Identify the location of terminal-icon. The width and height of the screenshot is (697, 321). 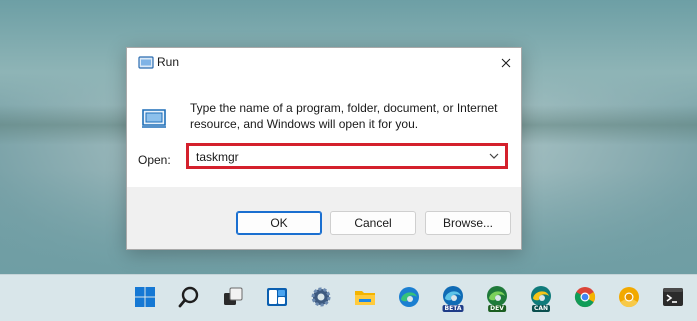
(673, 297).